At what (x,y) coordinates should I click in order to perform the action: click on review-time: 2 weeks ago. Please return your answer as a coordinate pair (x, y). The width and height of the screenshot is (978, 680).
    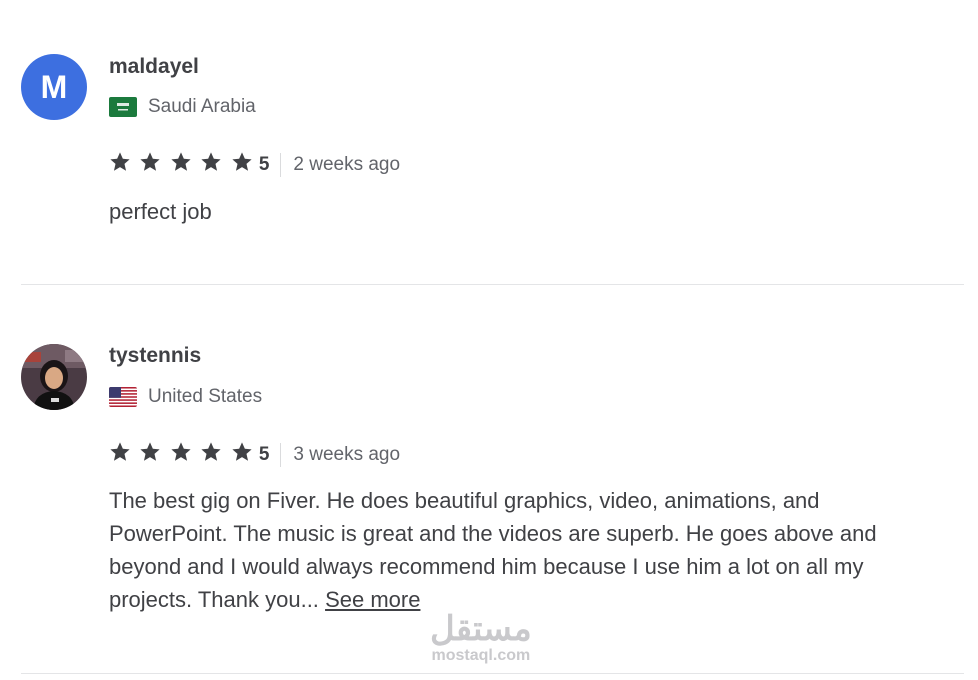
    Looking at the image, I should click on (347, 164).